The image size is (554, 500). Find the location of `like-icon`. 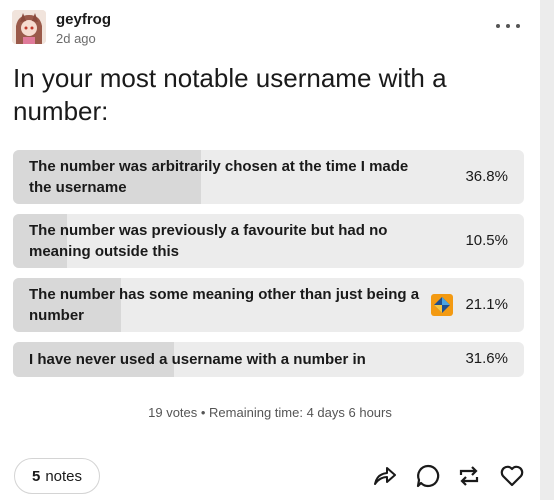

like-icon is located at coordinates (512, 476).